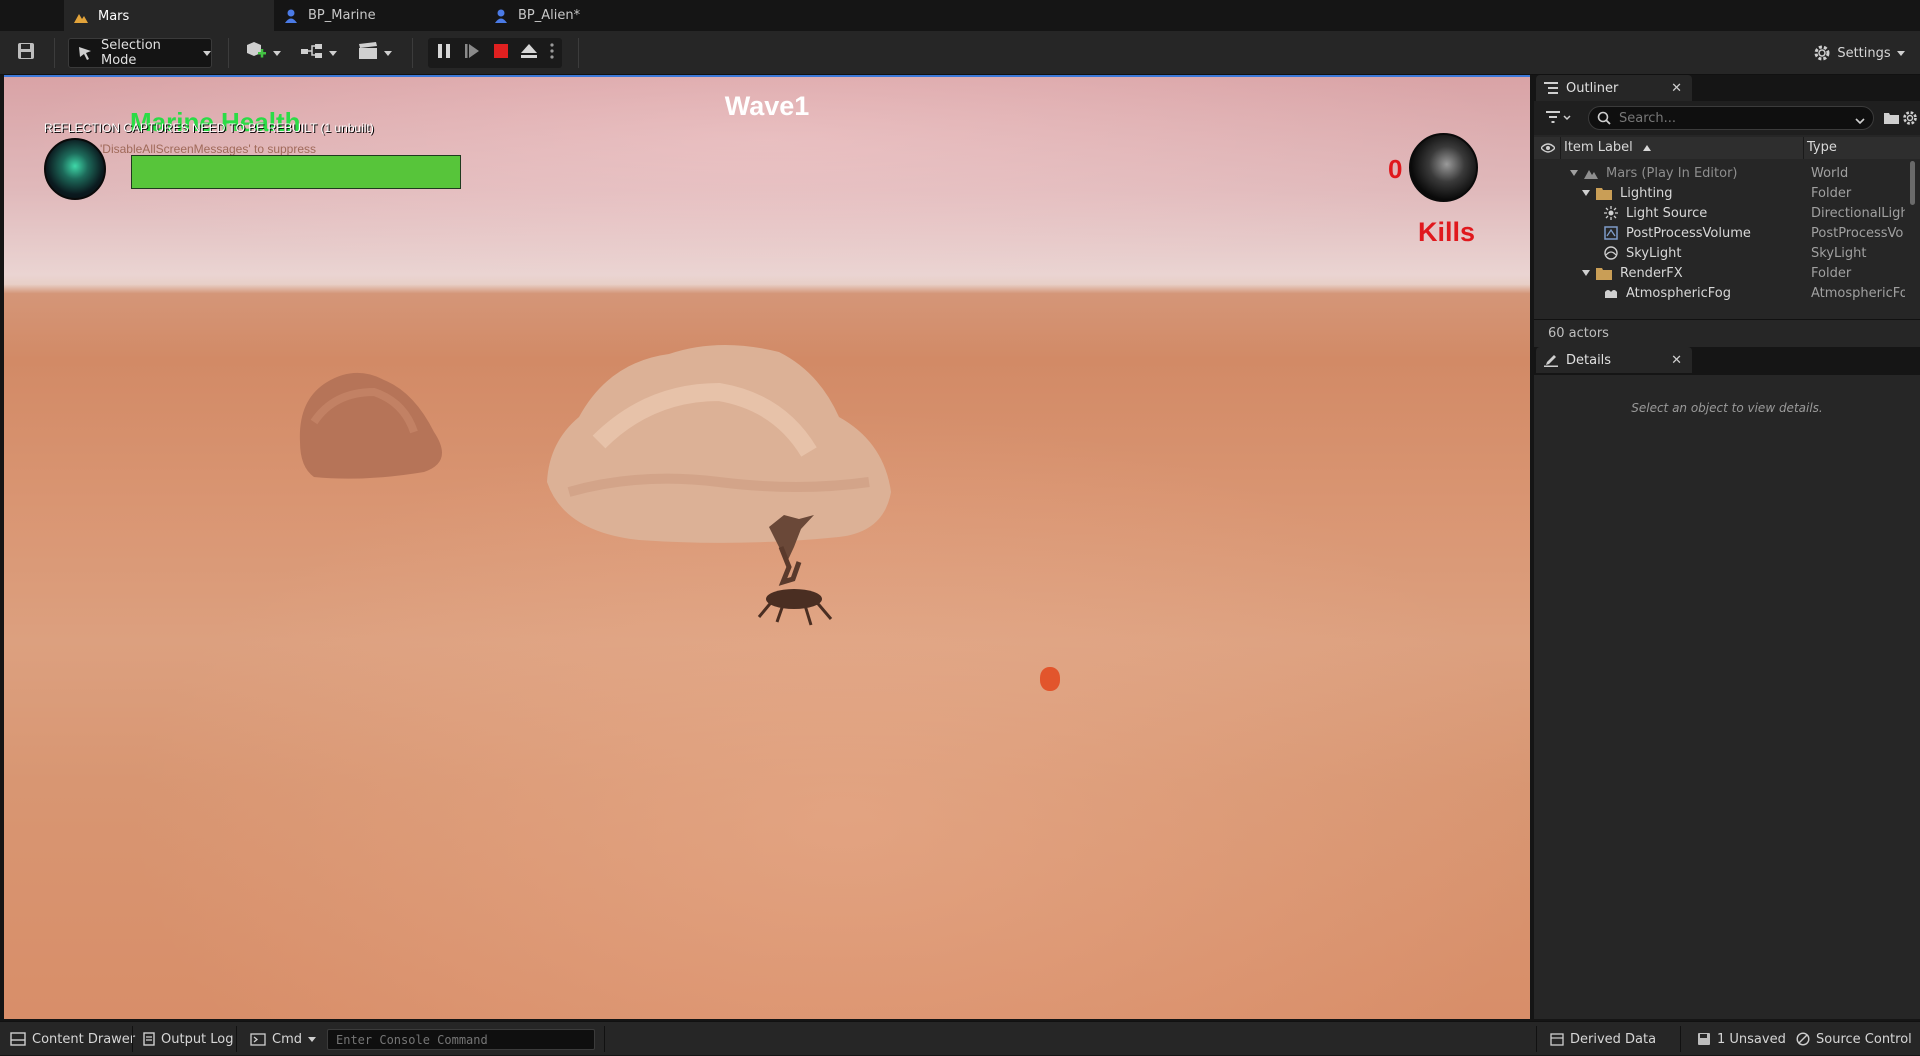 This screenshot has width=1920, height=1056. What do you see at coordinates (1891, 119) in the screenshot?
I see `add-folder-icon` at bounding box center [1891, 119].